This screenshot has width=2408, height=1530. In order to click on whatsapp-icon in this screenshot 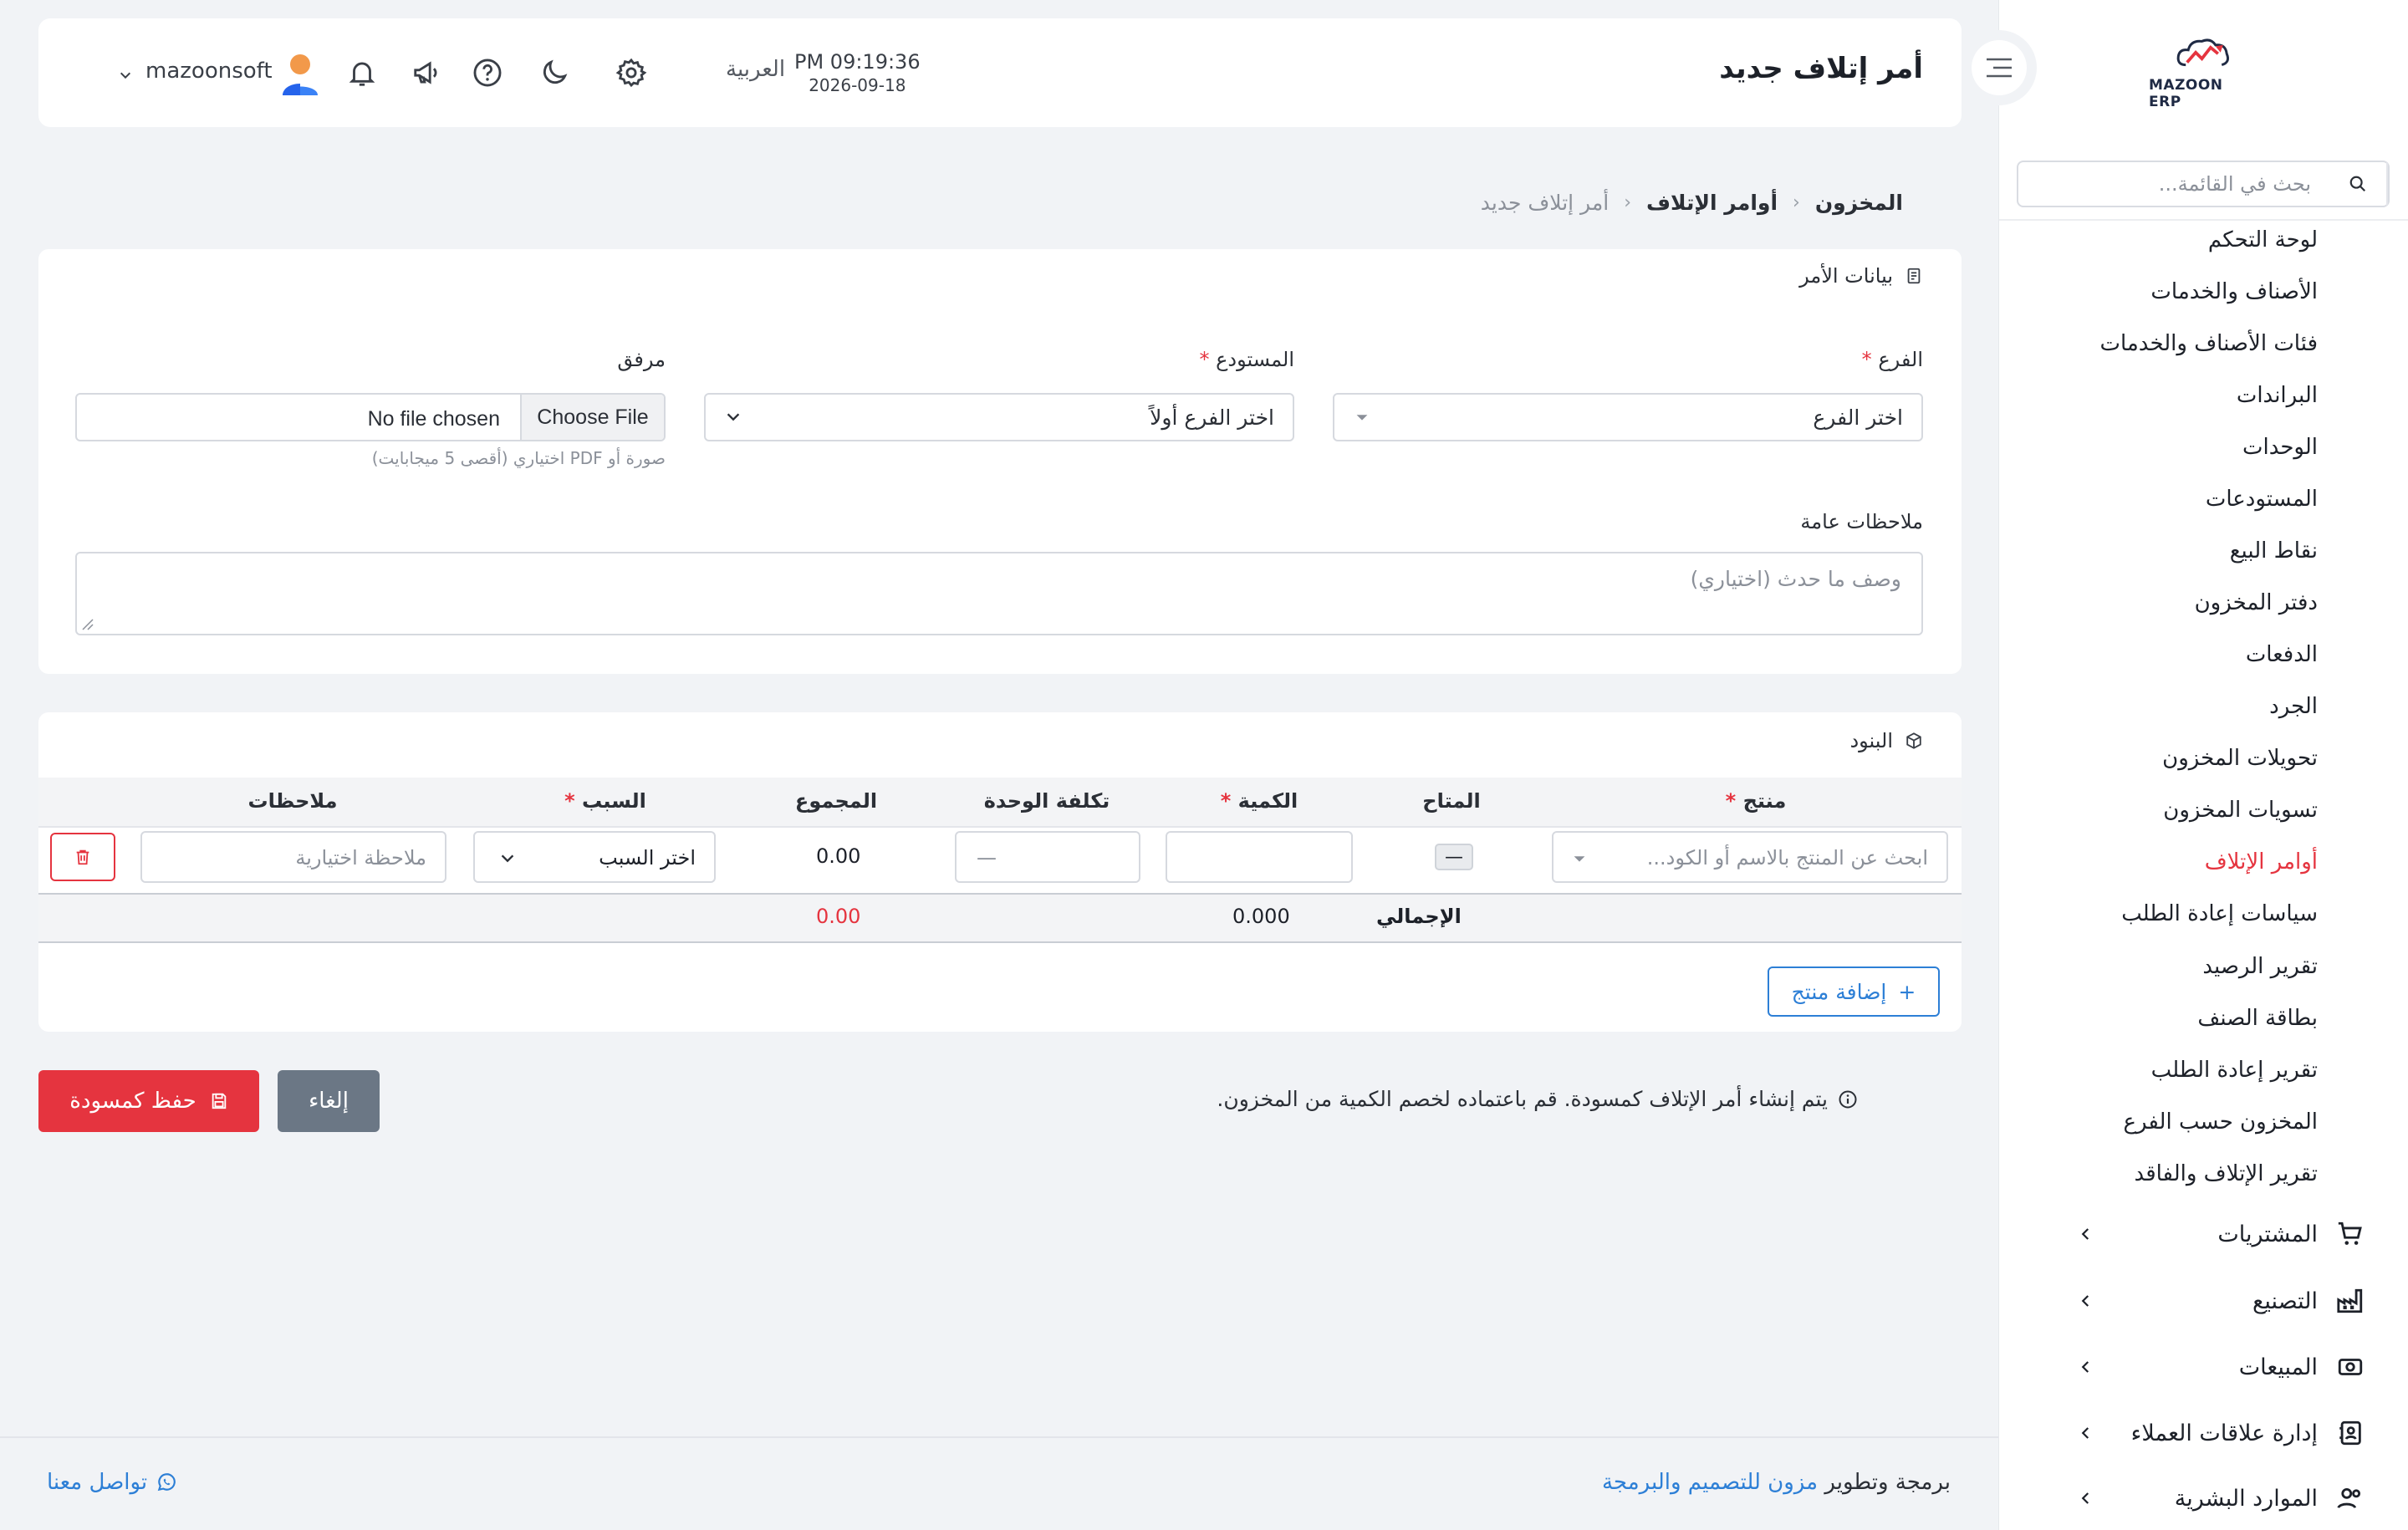, I will do `click(166, 1483)`.